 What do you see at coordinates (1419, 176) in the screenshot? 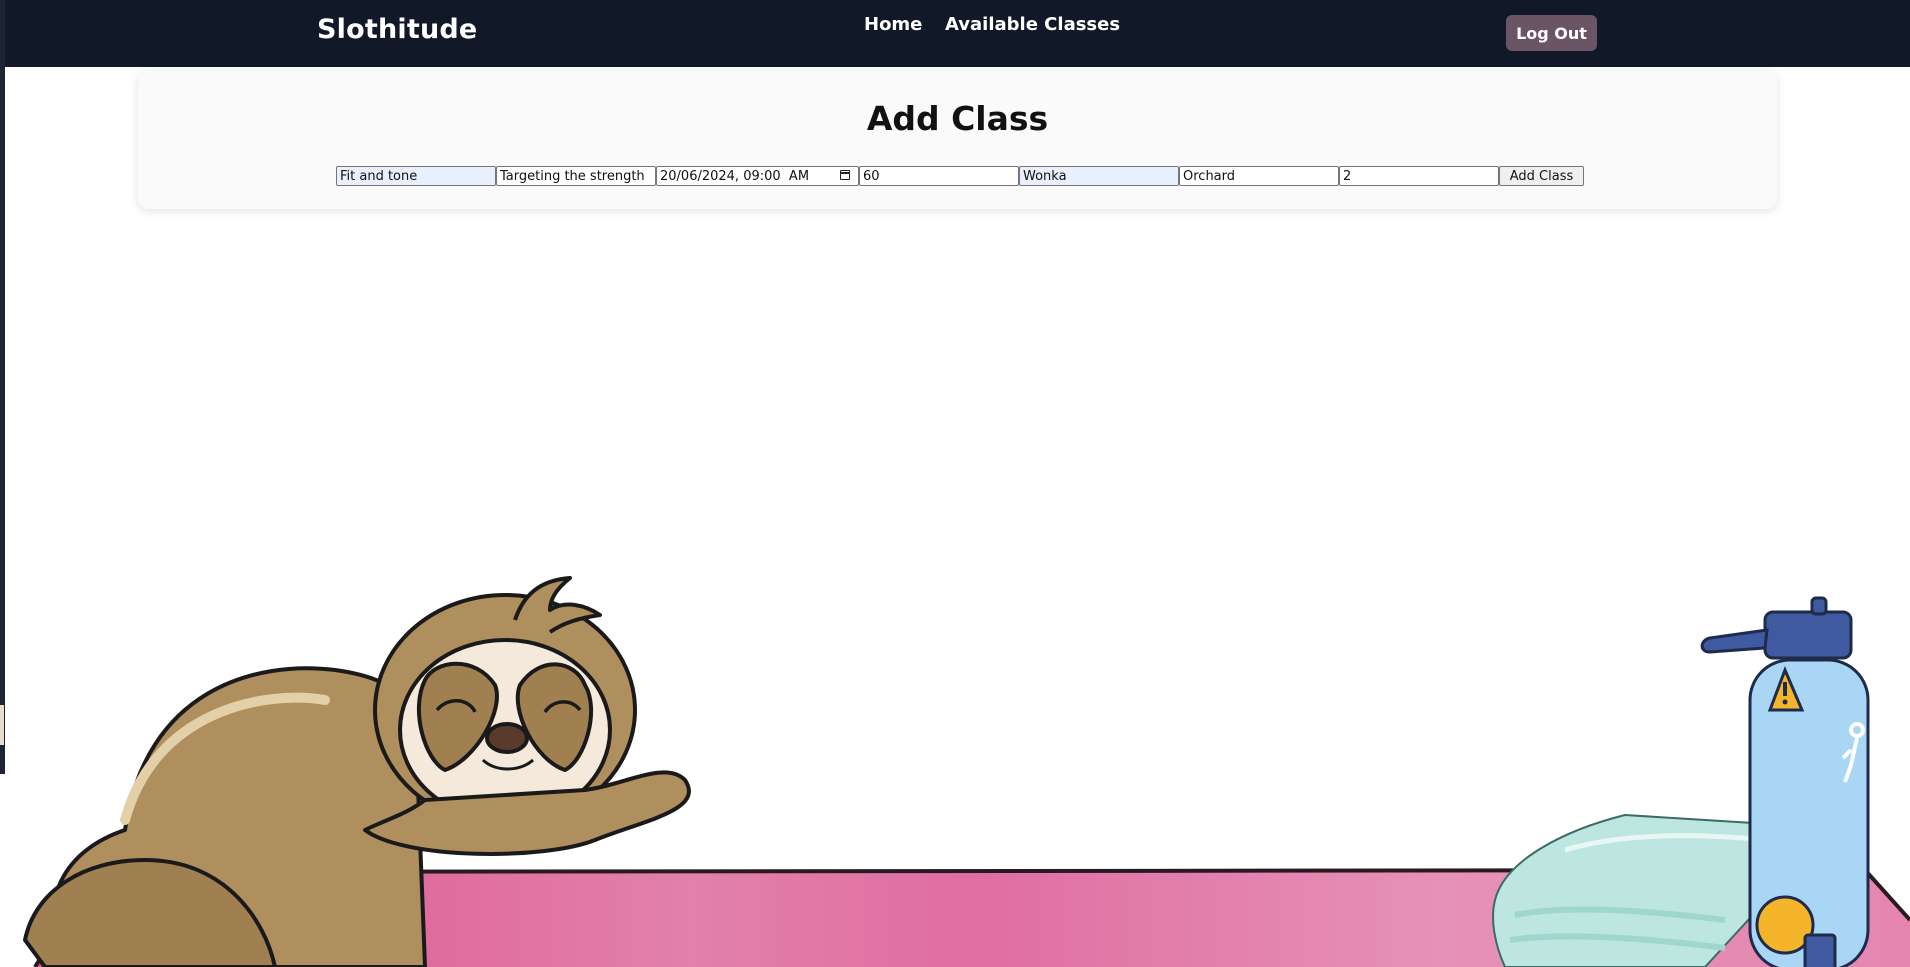
I see `class-capacity-input` at bounding box center [1419, 176].